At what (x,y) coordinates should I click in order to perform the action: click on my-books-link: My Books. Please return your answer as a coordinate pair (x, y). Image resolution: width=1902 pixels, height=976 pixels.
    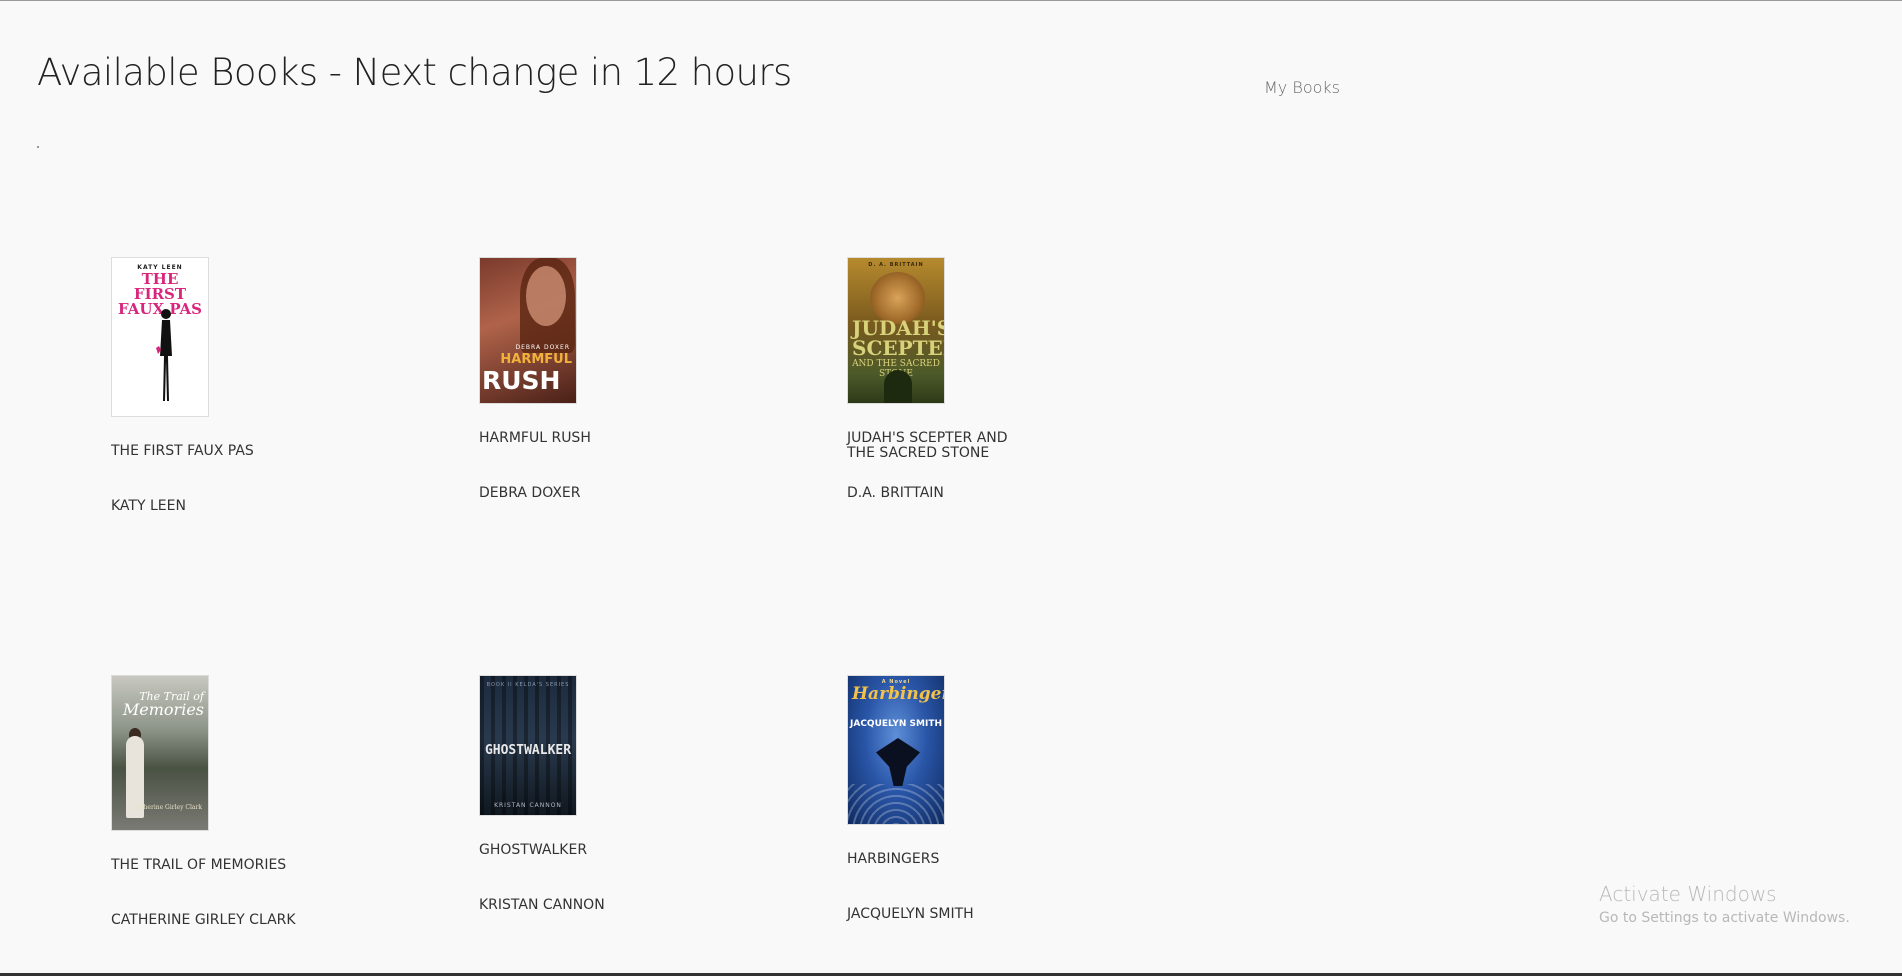
    Looking at the image, I should click on (1302, 87).